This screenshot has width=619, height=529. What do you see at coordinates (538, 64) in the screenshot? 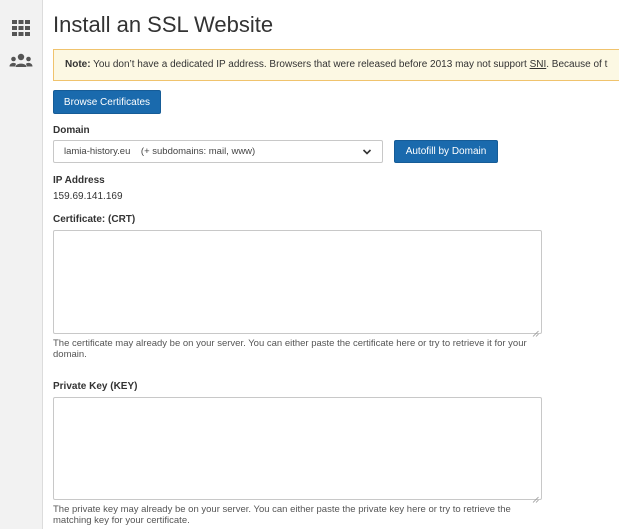
I see `sni-link: SNI` at bounding box center [538, 64].